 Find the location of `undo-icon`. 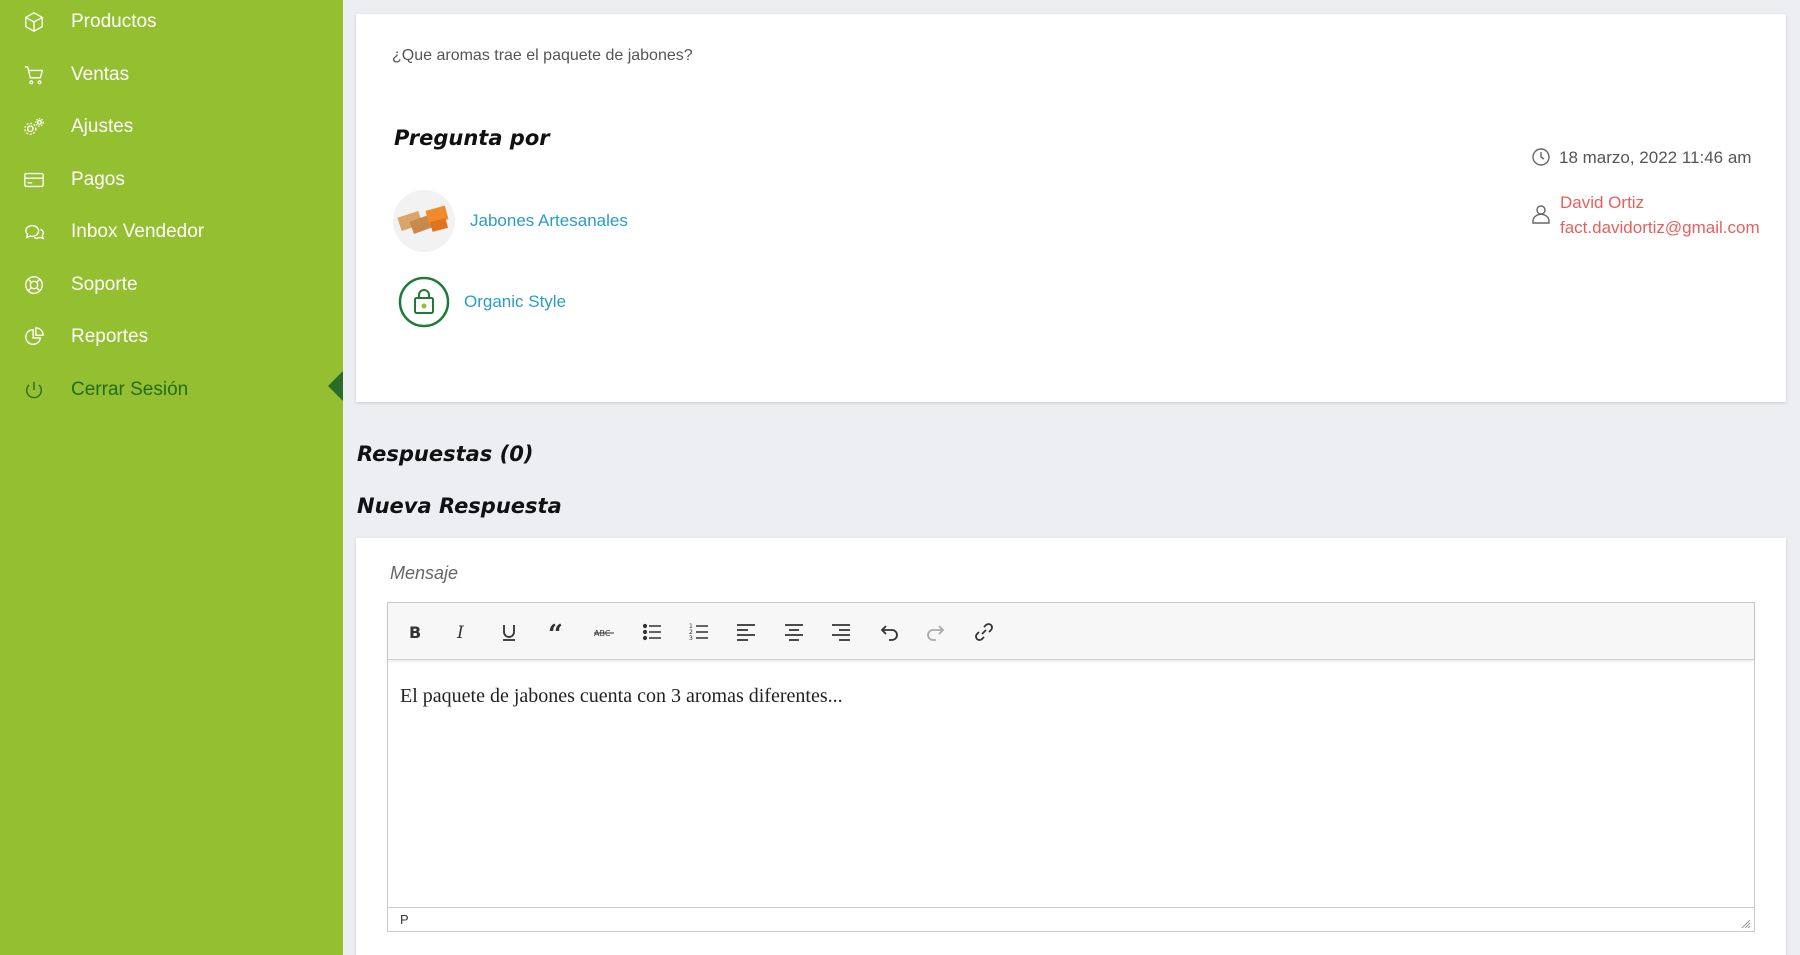

undo-icon is located at coordinates (889, 633).